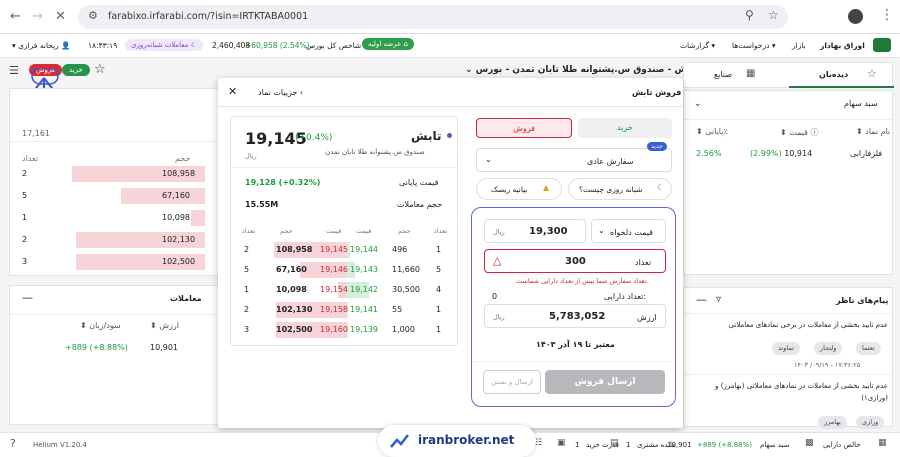 Image resolution: width=900 pixels, height=457 pixels. Describe the element at coordinates (231, 45) in the screenshot. I see `index-value: 2,460,408` at that location.